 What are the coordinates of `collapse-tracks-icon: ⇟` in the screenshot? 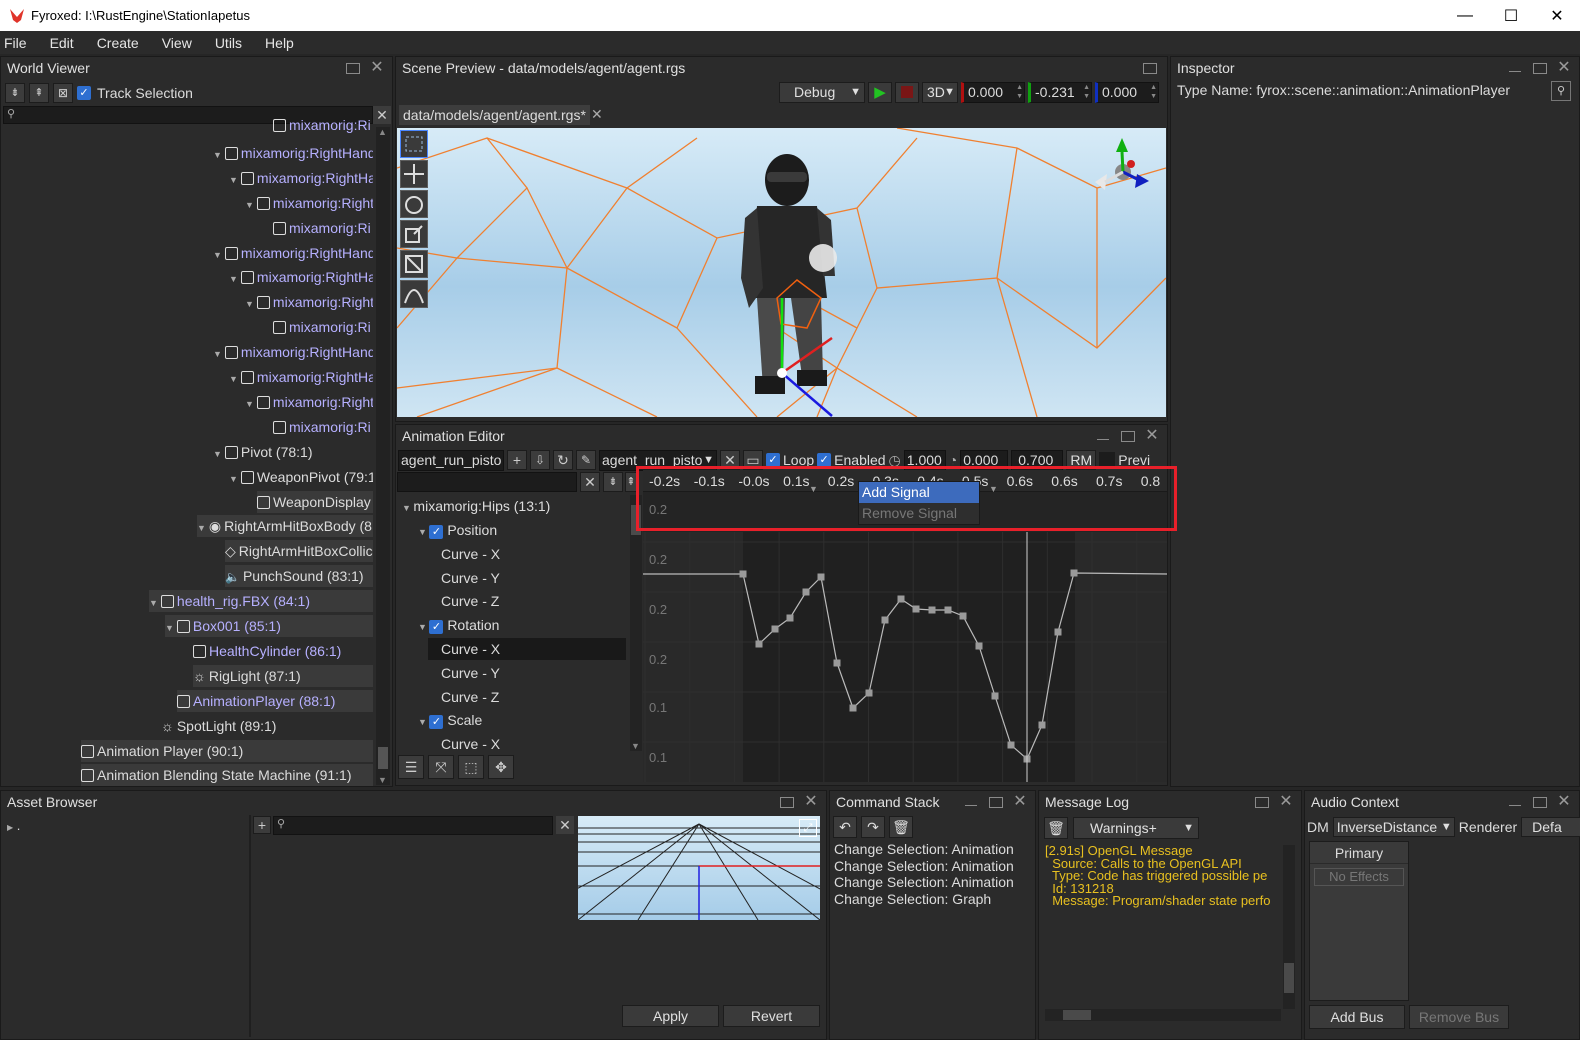 It's located at (613, 482).